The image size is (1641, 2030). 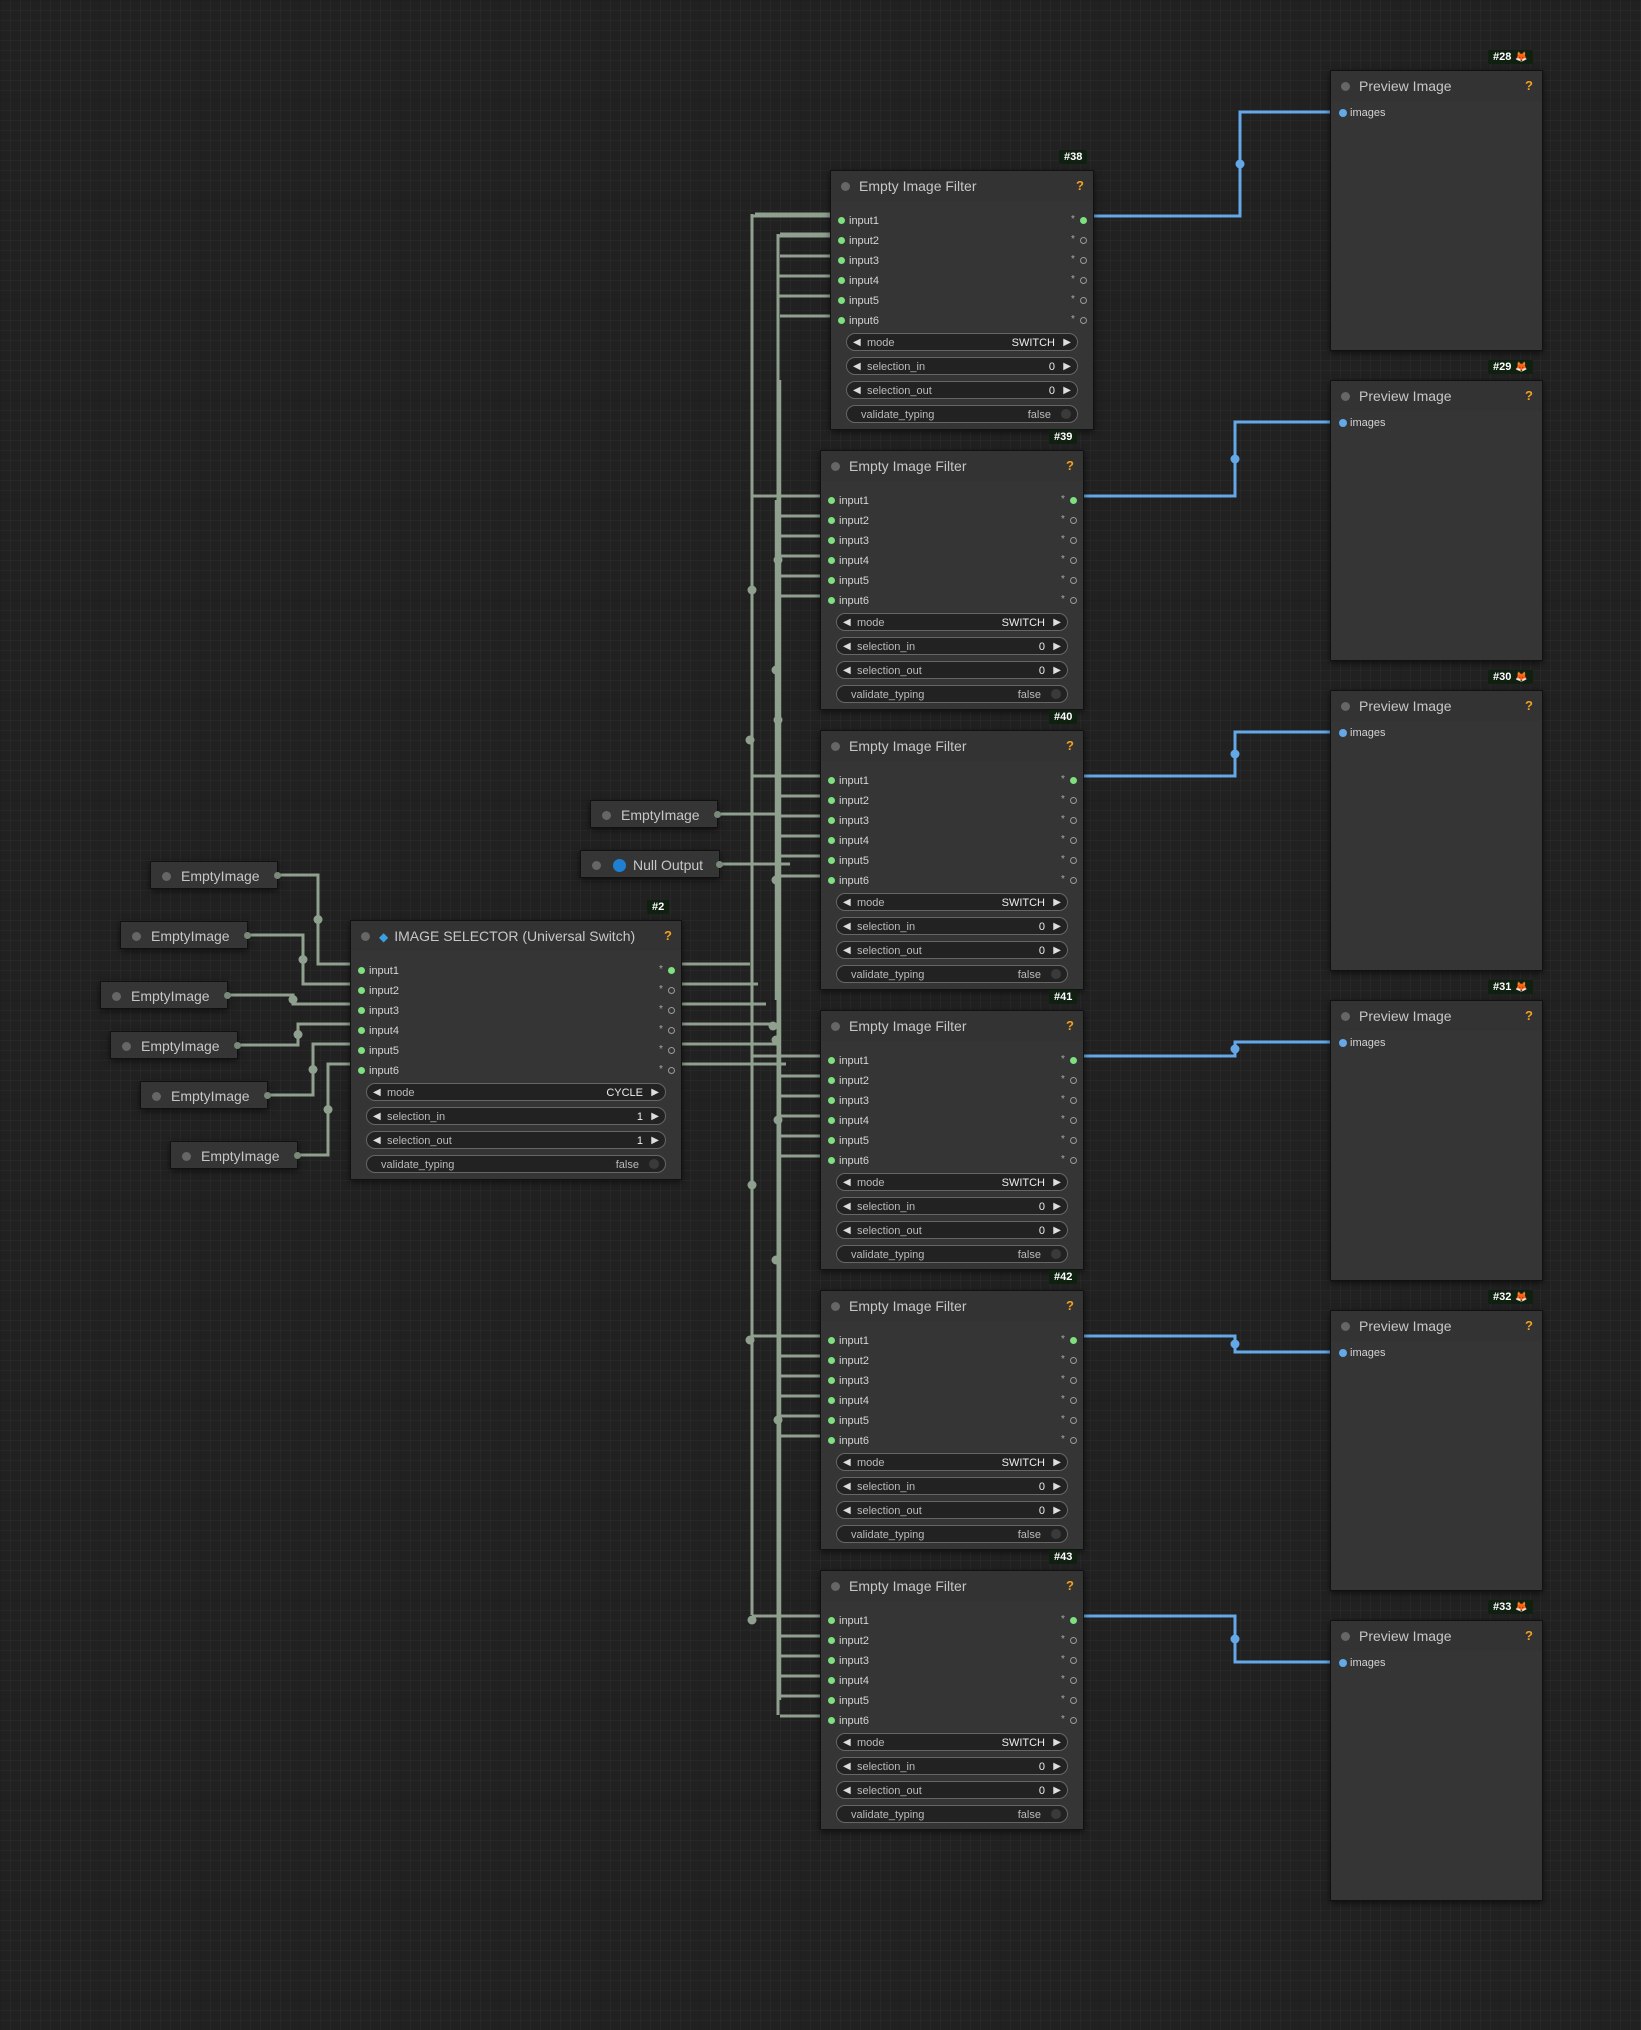 What do you see at coordinates (516, 936) in the screenshot?
I see `node-title-bar: ◆ IMAGE SELECTOR (Universal Switch)?` at bounding box center [516, 936].